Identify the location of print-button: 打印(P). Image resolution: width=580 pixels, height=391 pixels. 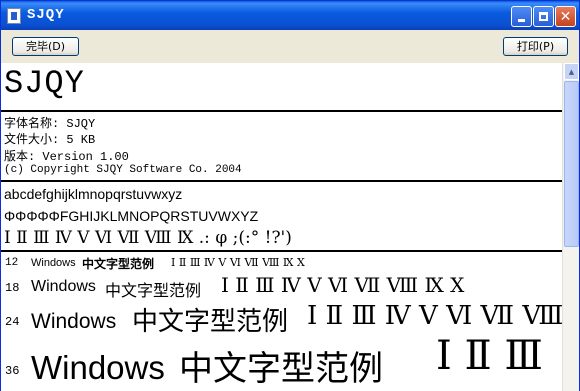
(535, 46).